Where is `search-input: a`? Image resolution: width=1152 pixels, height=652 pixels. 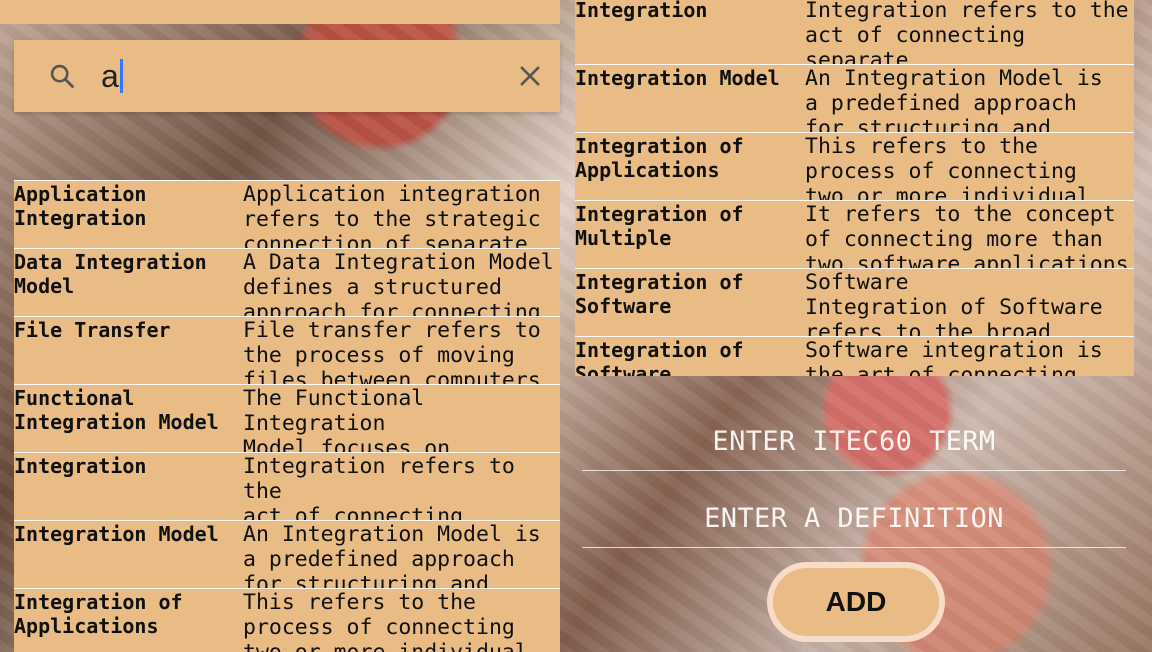 search-input: a is located at coordinates (112, 76).